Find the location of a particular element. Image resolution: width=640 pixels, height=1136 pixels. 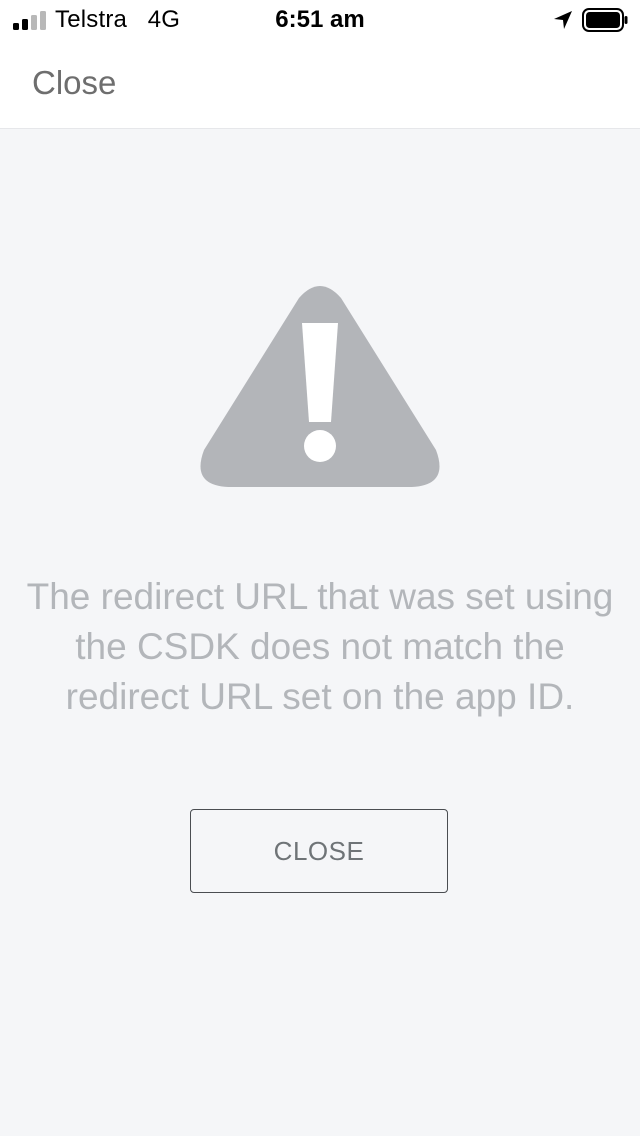

status-bar: Telstra 4G 6:51 am is located at coordinates (320, 20).